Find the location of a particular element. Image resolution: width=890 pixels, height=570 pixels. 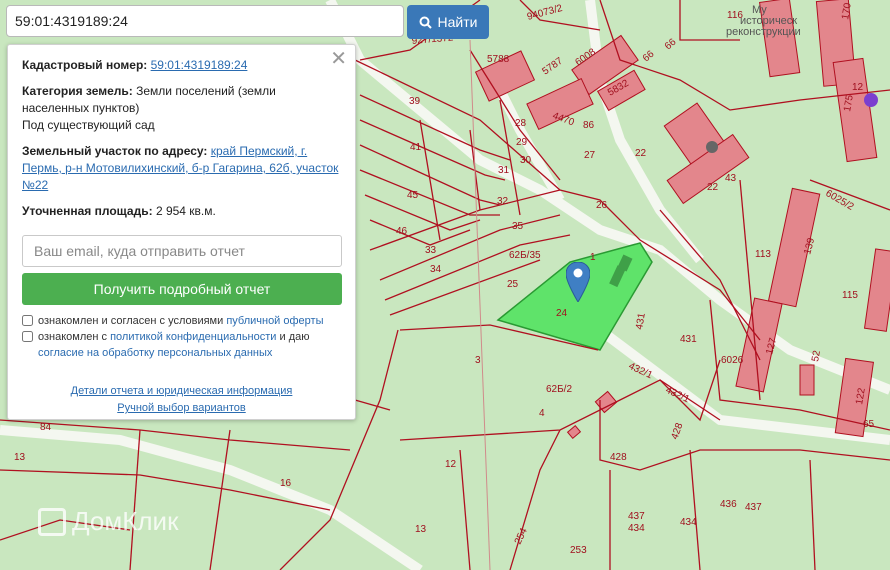

svg-text: 431 is located at coordinates (688, 339).